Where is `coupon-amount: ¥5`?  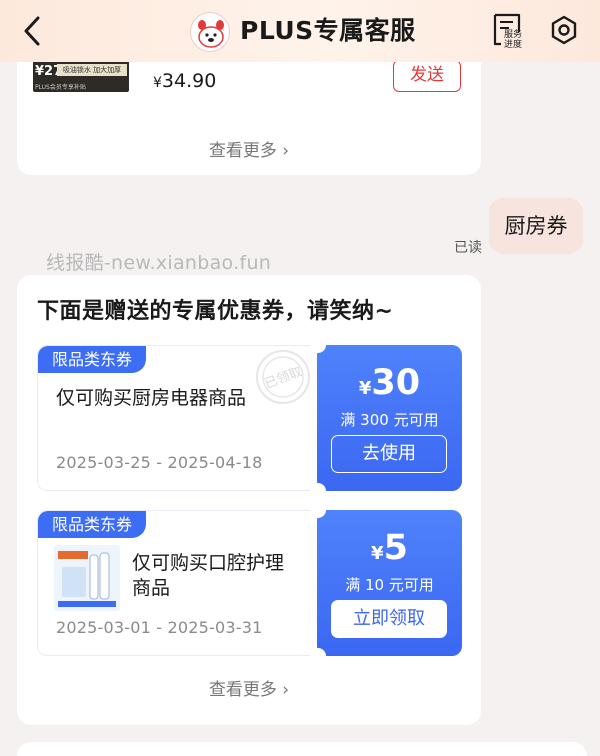
coupon-amount: ¥5 is located at coordinates (389, 551).